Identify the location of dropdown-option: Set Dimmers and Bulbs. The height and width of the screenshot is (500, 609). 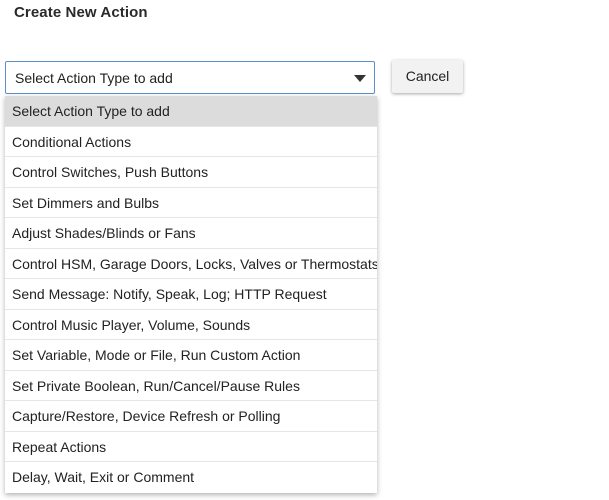
(191, 203).